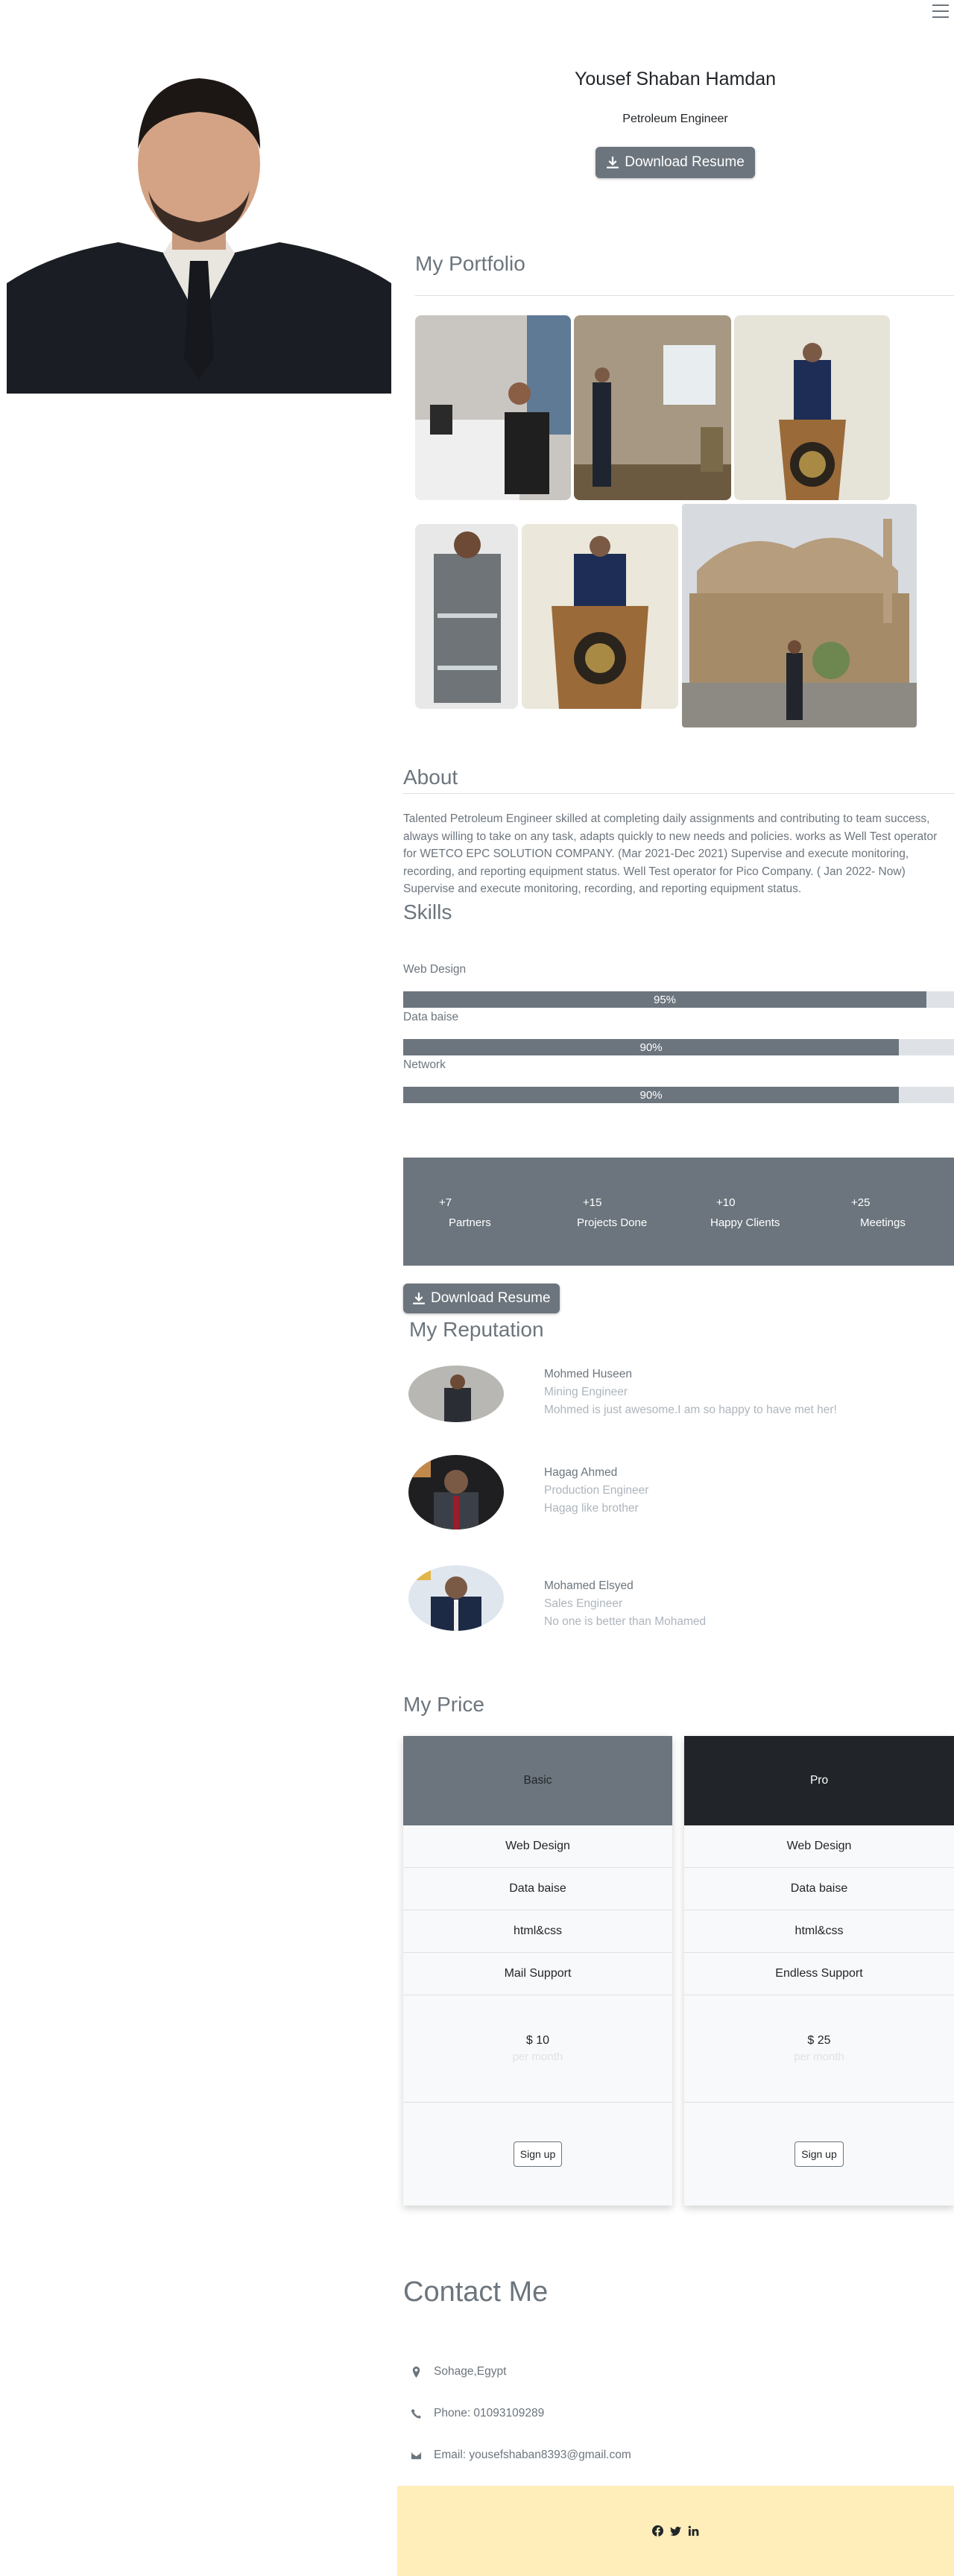  What do you see at coordinates (538, 1780) in the screenshot?
I see `pricing-header: Basic` at bounding box center [538, 1780].